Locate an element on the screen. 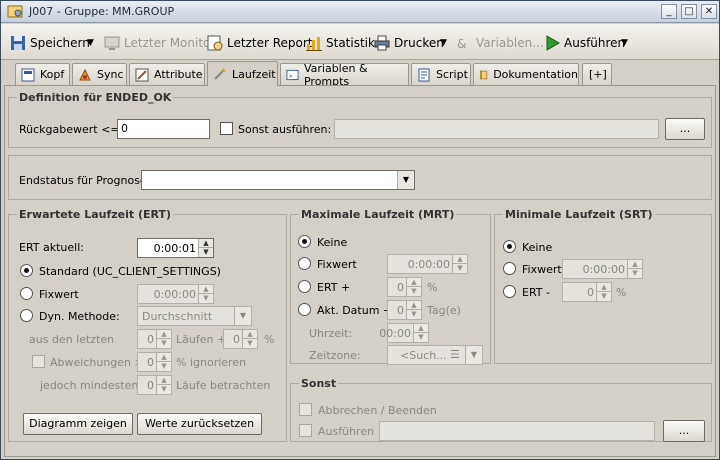 This screenshot has height=460, width=720. at-least-stepper: 0 ▲ ▼ is located at coordinates (154, 385).